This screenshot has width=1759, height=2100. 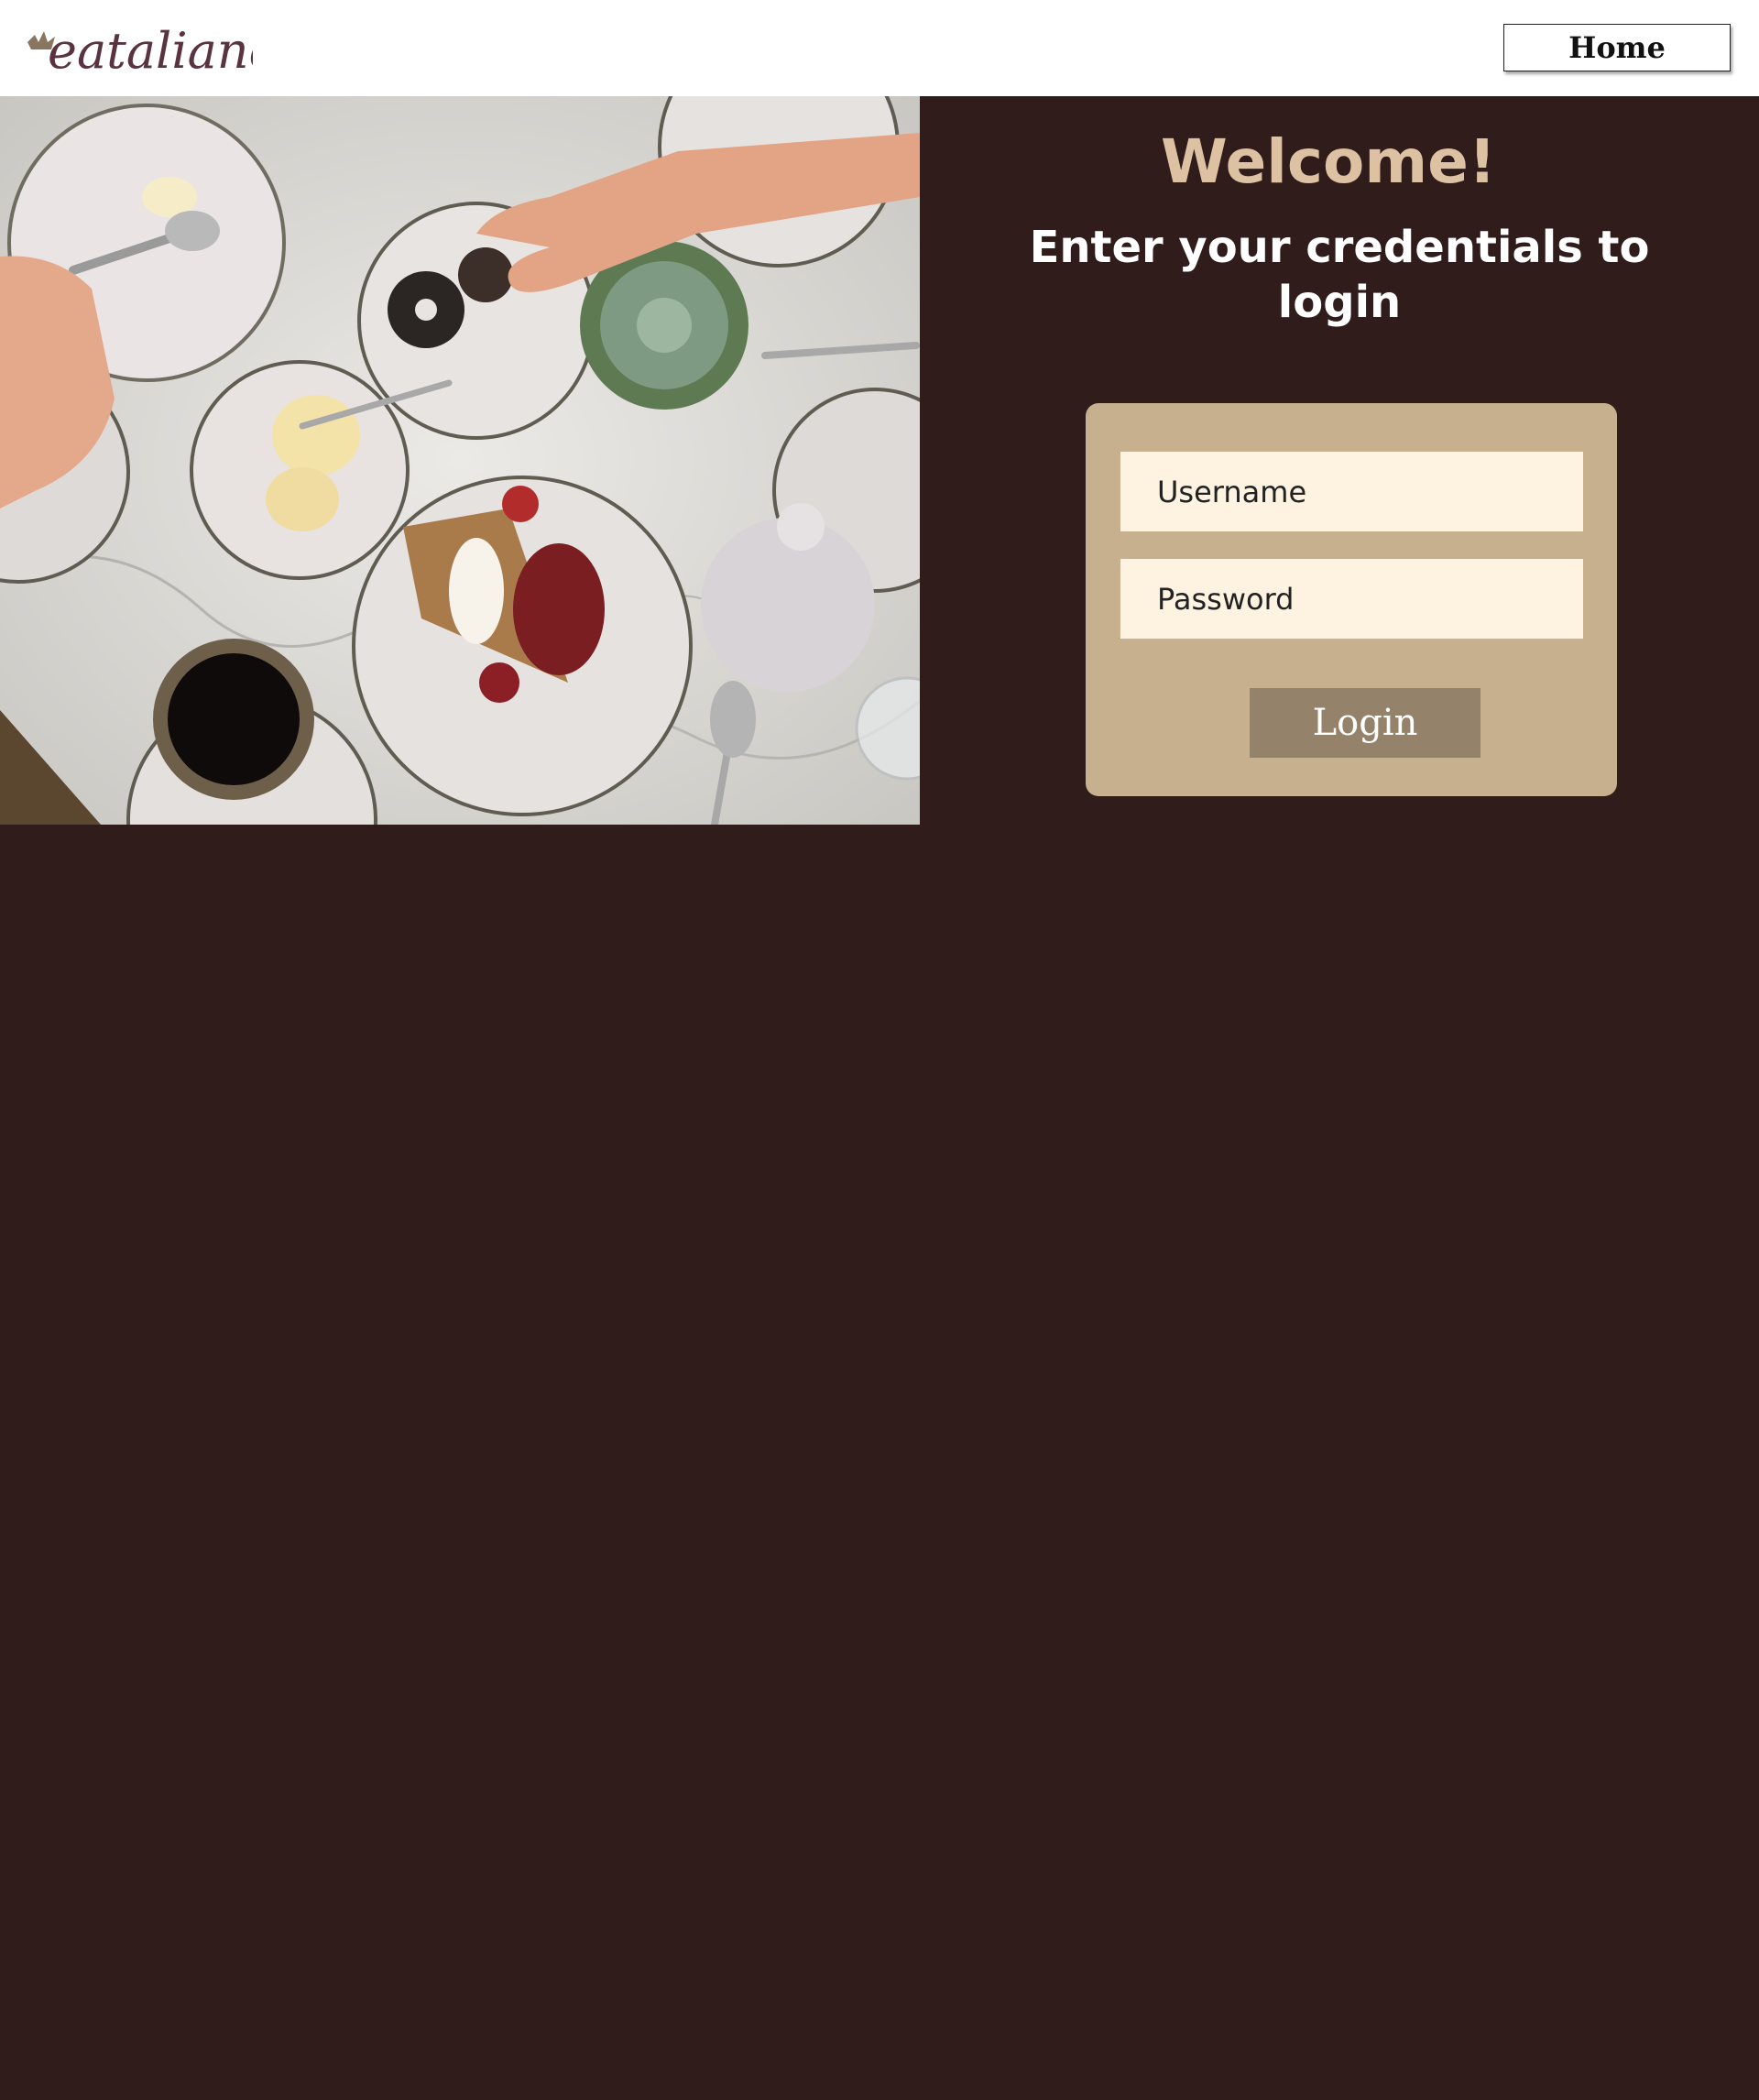 I want to click on home-button: Home, so click(x=1617, y=47).